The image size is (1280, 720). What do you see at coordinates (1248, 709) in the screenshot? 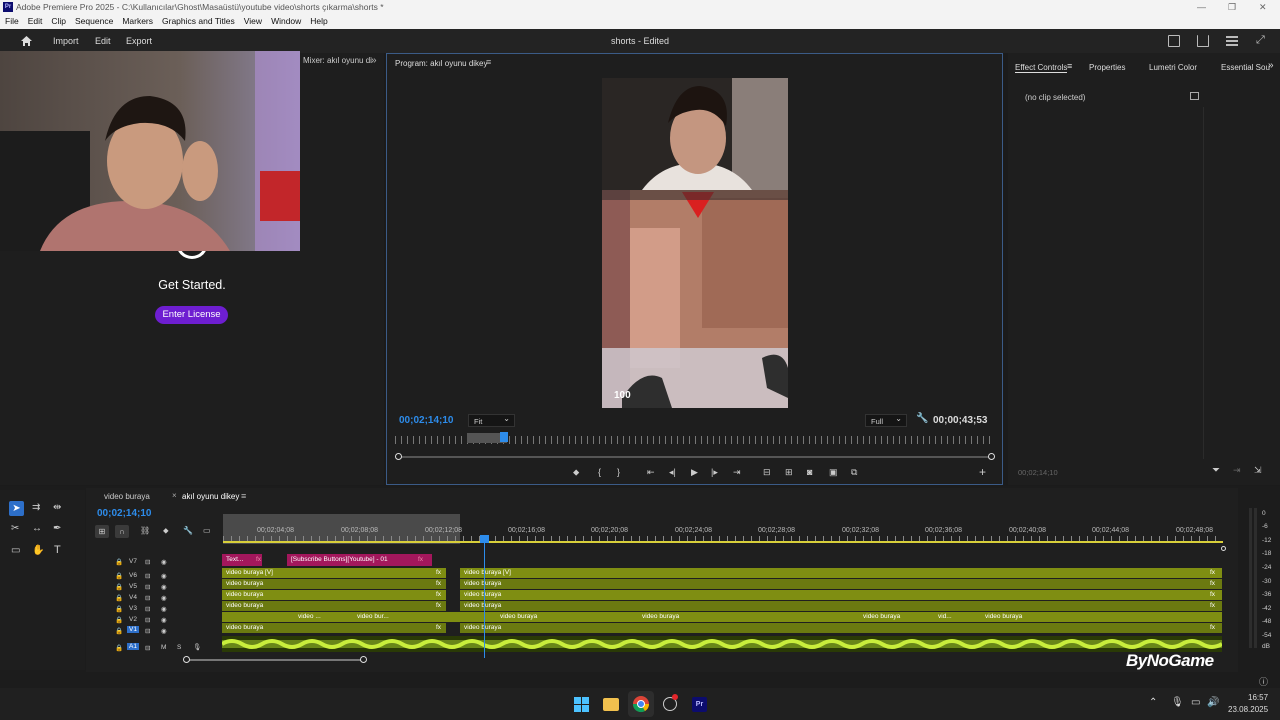
I see `clock-date: 23.08.2025` at bounding box center [1248, 709].